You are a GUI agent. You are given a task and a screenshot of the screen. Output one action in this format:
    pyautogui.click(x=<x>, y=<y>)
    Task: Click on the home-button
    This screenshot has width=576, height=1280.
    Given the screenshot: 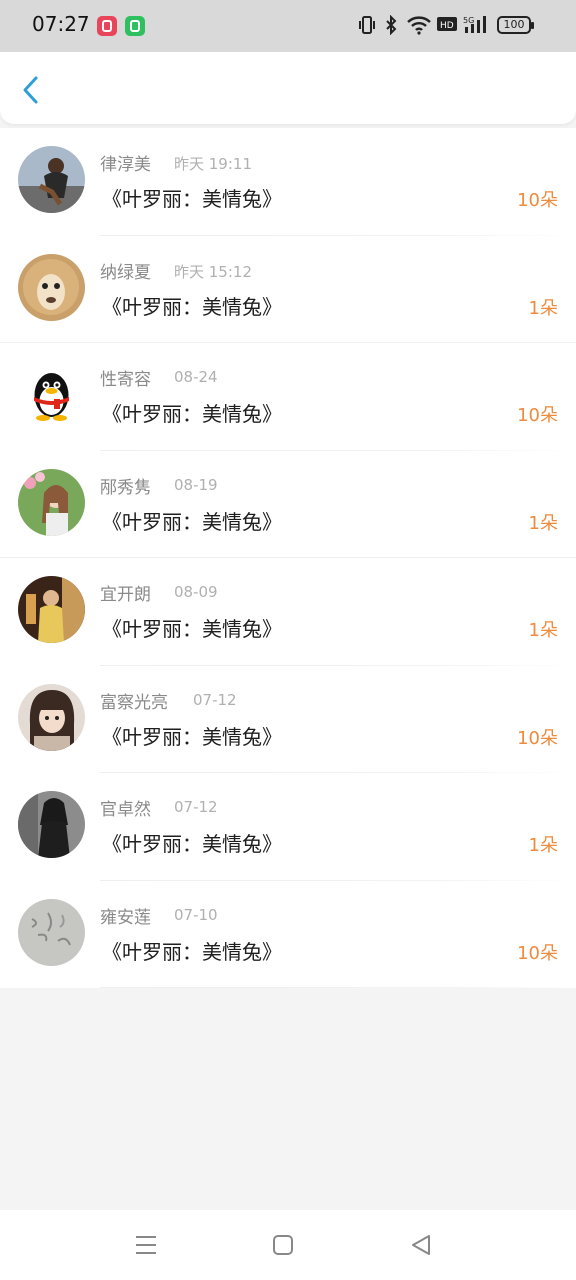 What is the action you would take?
    pyautogui.click(x=283, y=1245)
    